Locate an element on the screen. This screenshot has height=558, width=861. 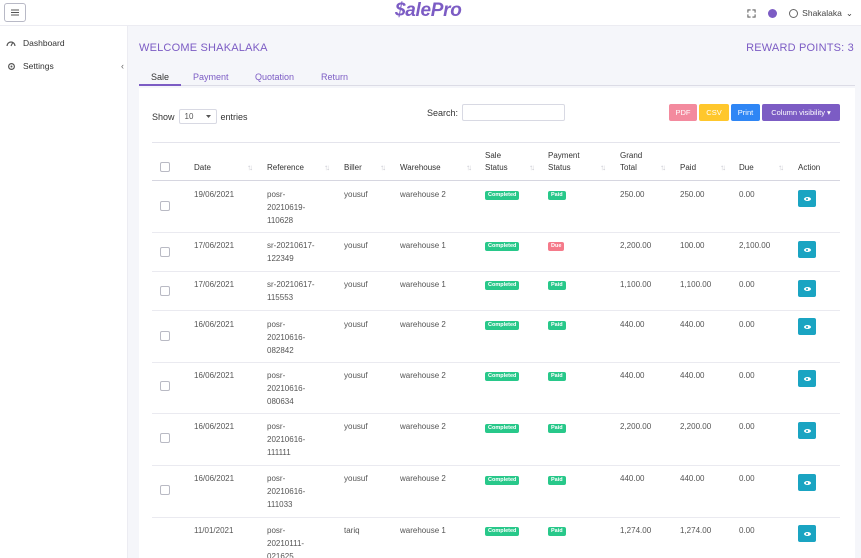
cell-paid: 2,200.00 is located at coordinates (696, 426).